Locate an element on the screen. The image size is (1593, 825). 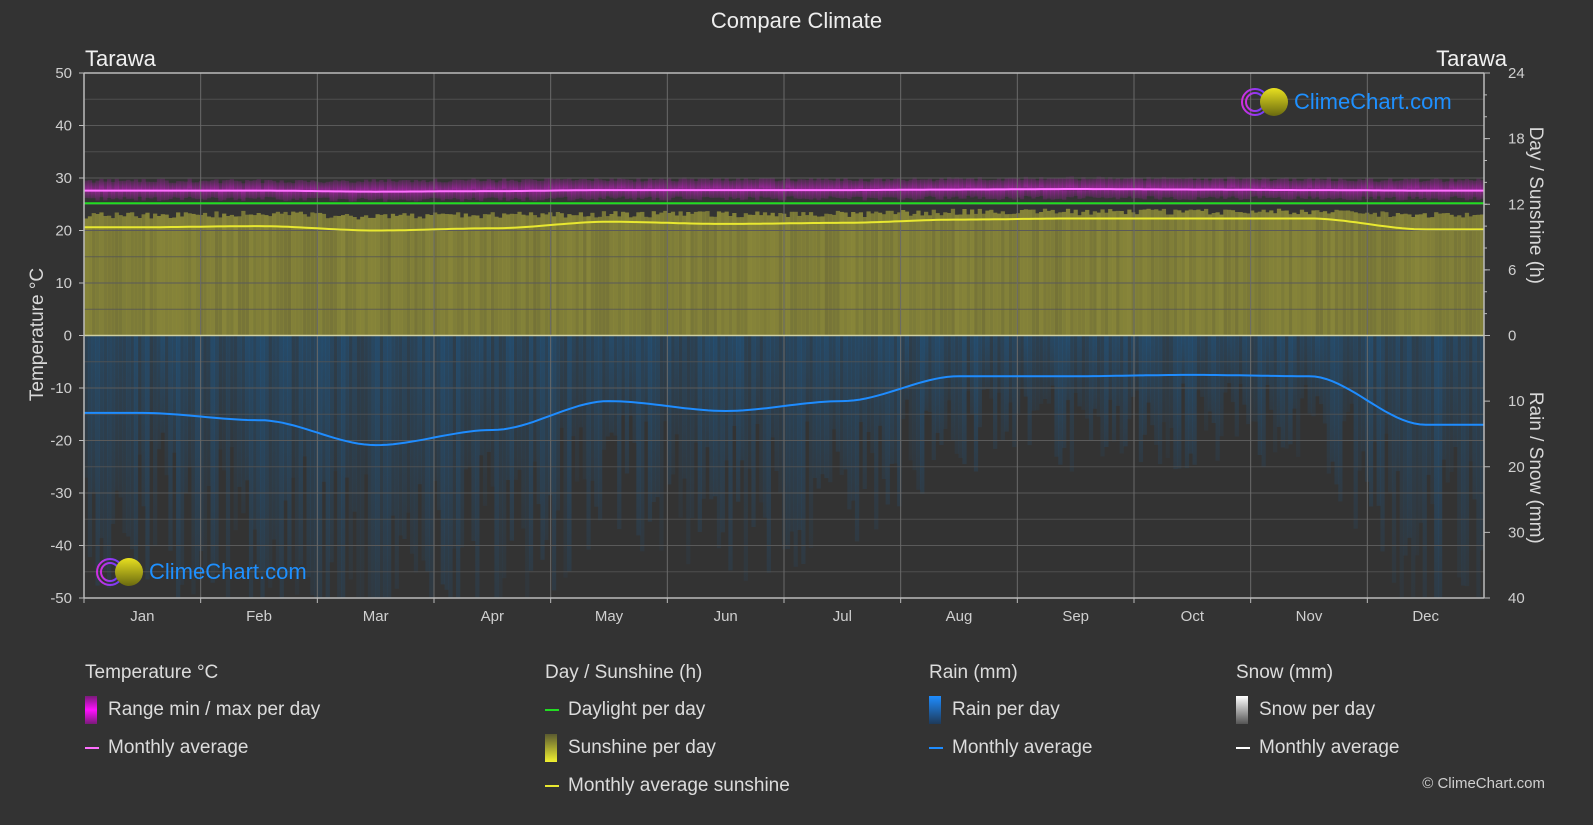
left-tick-label: 10 is located at coordinates (63, 283).